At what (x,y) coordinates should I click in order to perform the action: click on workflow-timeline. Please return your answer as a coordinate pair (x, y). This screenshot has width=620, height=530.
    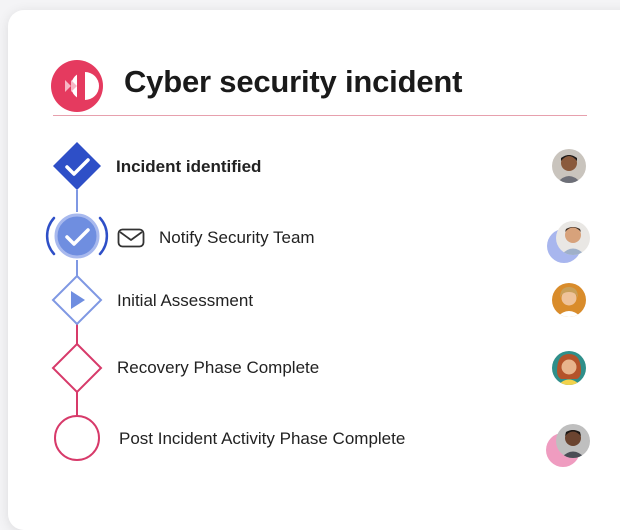
    Looking at the image, I should click on (77, 301).